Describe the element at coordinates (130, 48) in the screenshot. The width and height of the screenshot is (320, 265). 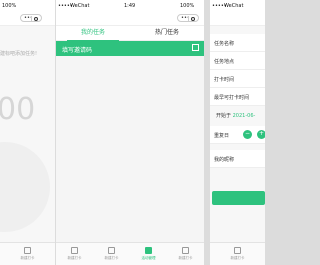
I see `invite-code-bar: 填写邀请码` at that location.